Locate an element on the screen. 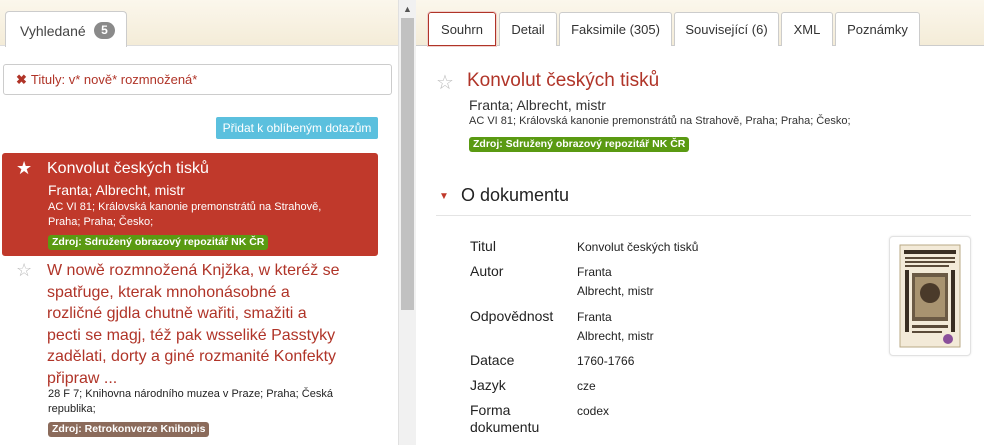 The height and width of the screenshot is (445, 984). field-label-responsibility: Odpovědnost is located at coordinates (512, 316).